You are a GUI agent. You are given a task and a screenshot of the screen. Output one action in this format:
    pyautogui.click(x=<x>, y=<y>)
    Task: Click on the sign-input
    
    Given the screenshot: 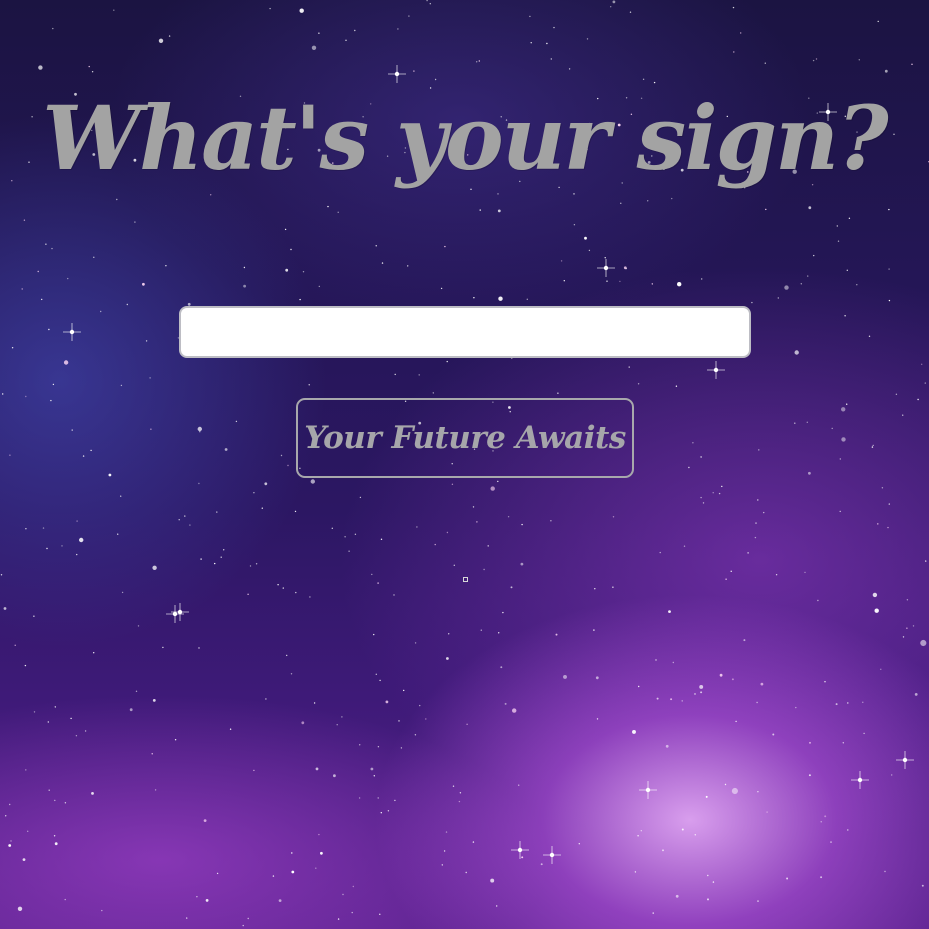 What is the action you would take?
    pyautogui.click(x=465, y=332)
    